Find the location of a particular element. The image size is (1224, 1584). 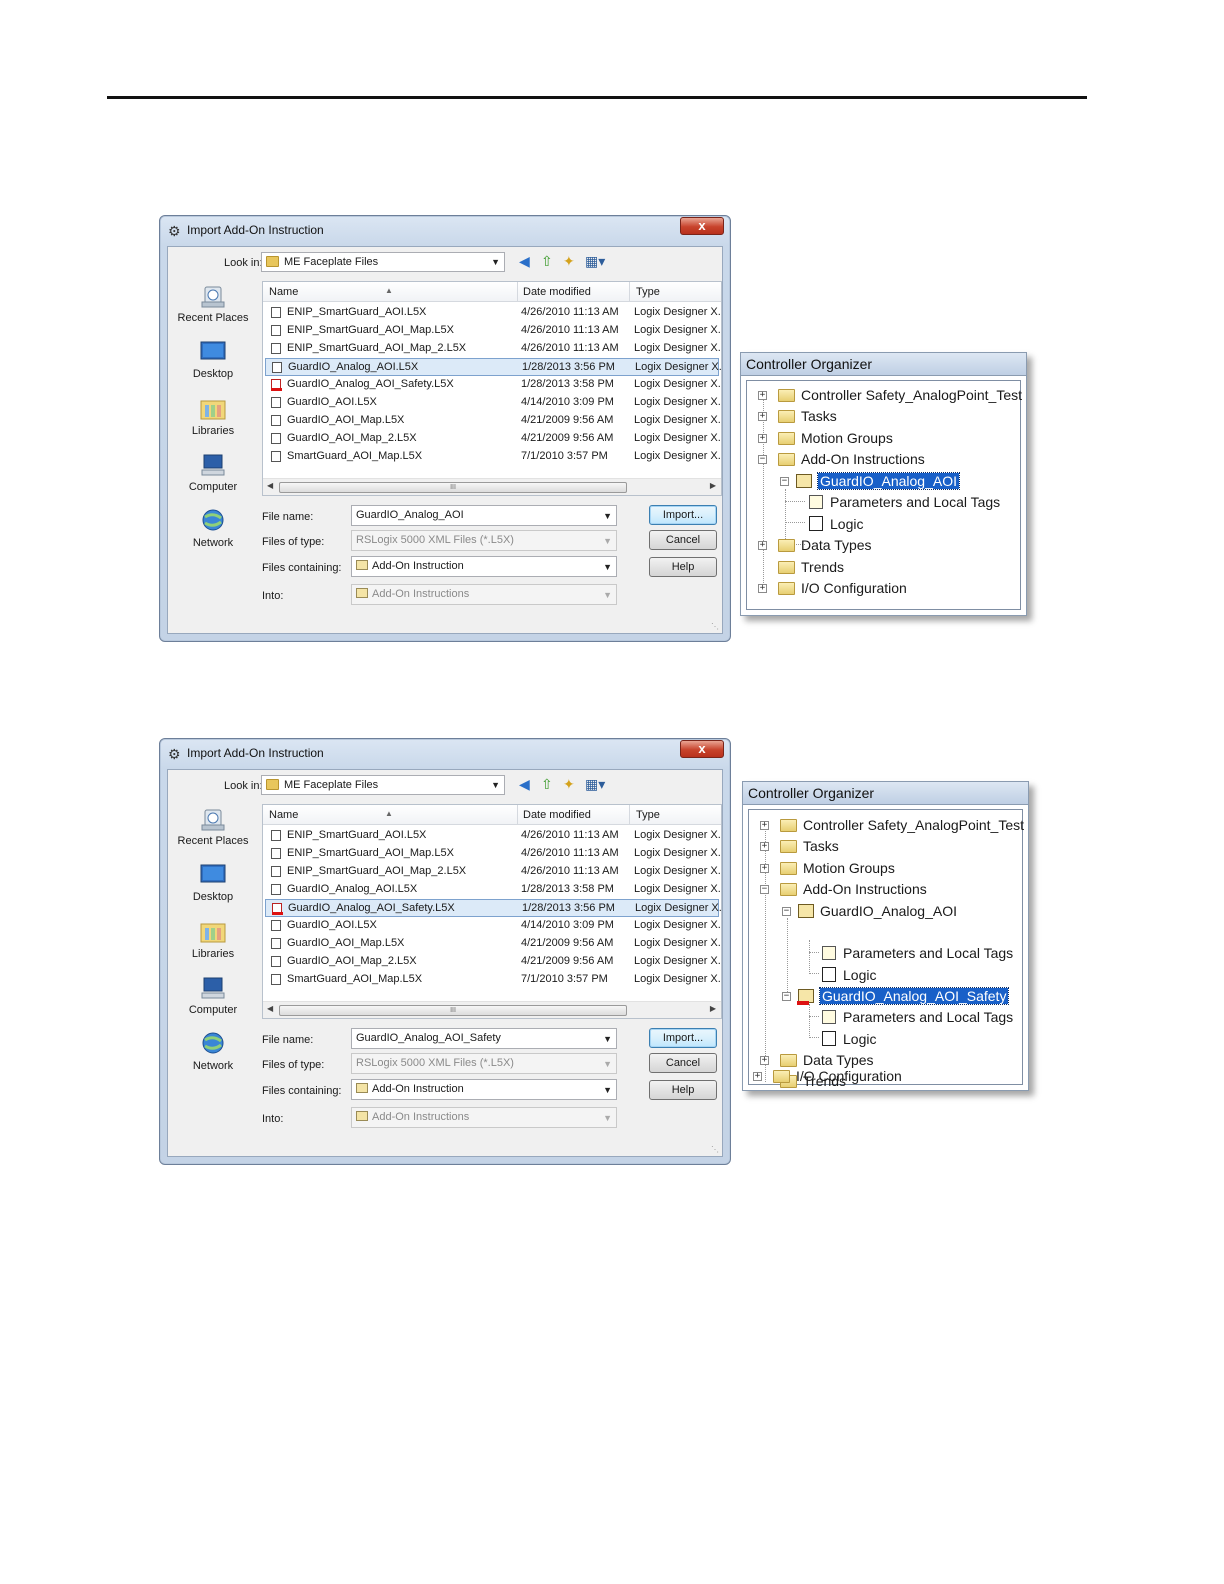

back-icon: ◀ is located at coordinates (524, 261).